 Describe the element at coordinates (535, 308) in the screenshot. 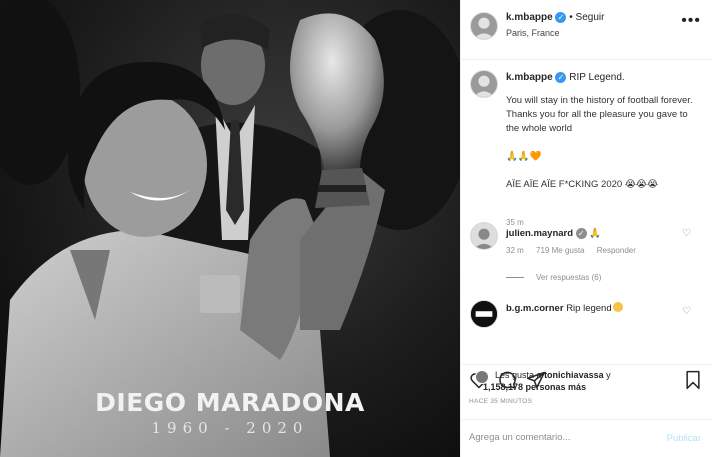

I see `commenter-username: b.g.m.corner` at that location.